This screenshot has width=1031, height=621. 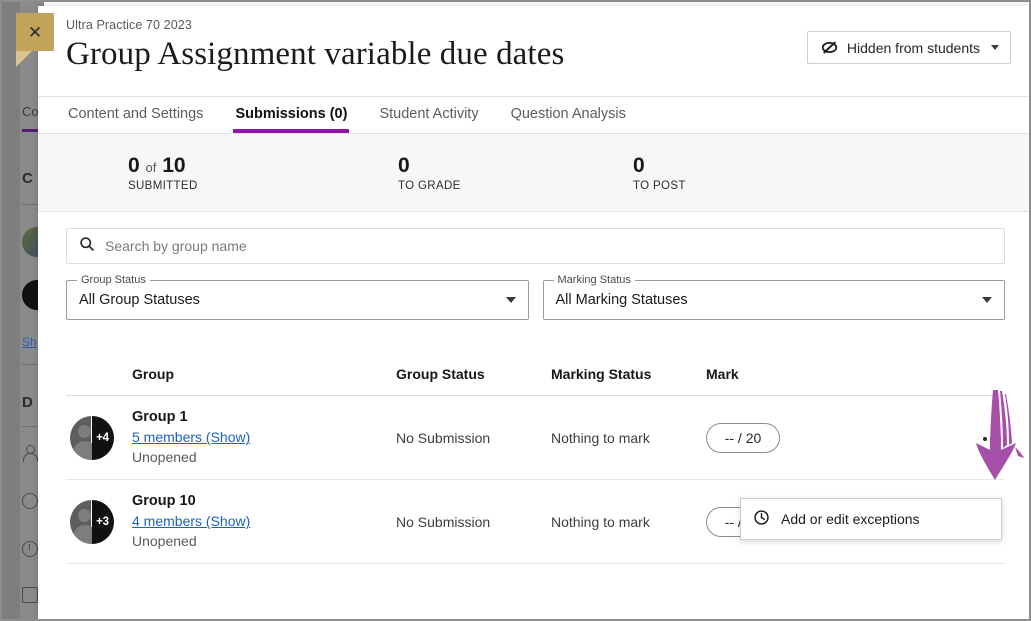 What do you see at coordinates (722, 373) in the screenshot?
I see `column-header-mark: Mark` at bounding box center [722, 373].